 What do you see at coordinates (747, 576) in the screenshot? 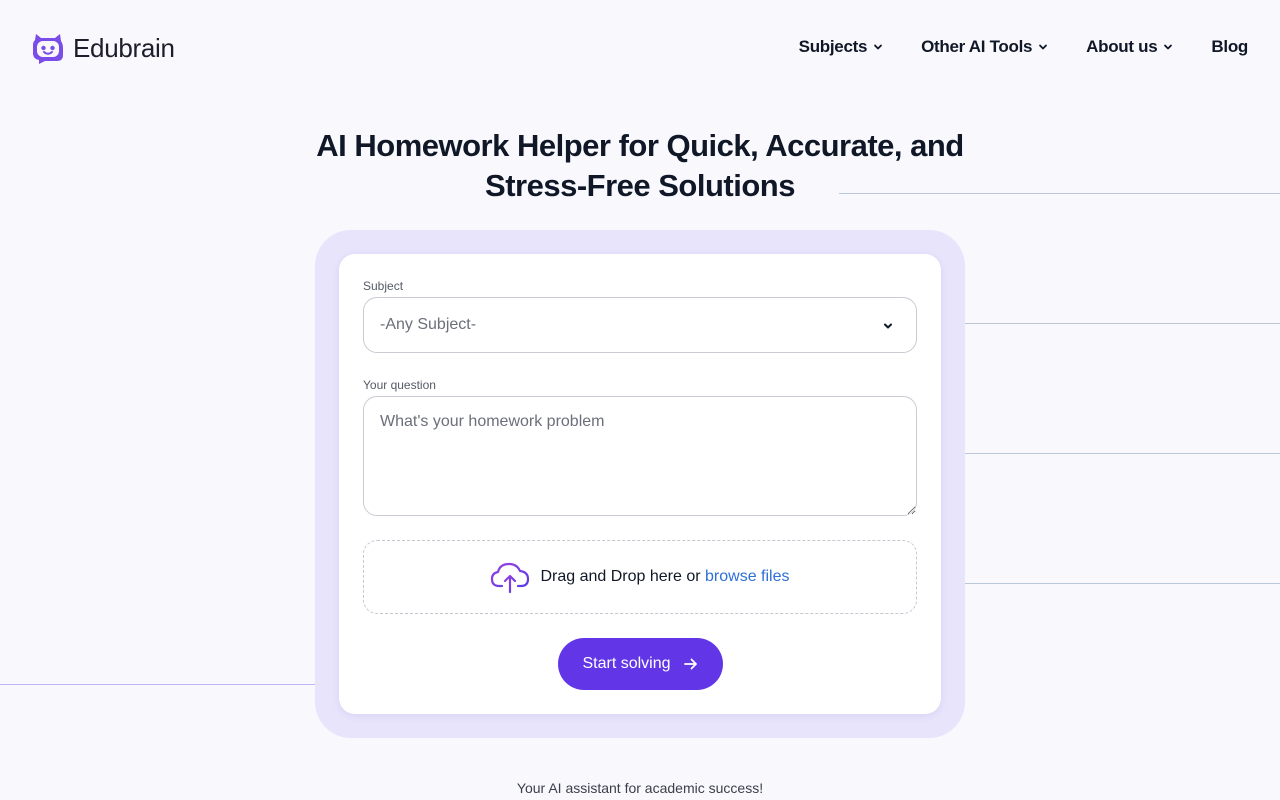
I see `browse-files-link: browse files` at bounding box center [747, 576].